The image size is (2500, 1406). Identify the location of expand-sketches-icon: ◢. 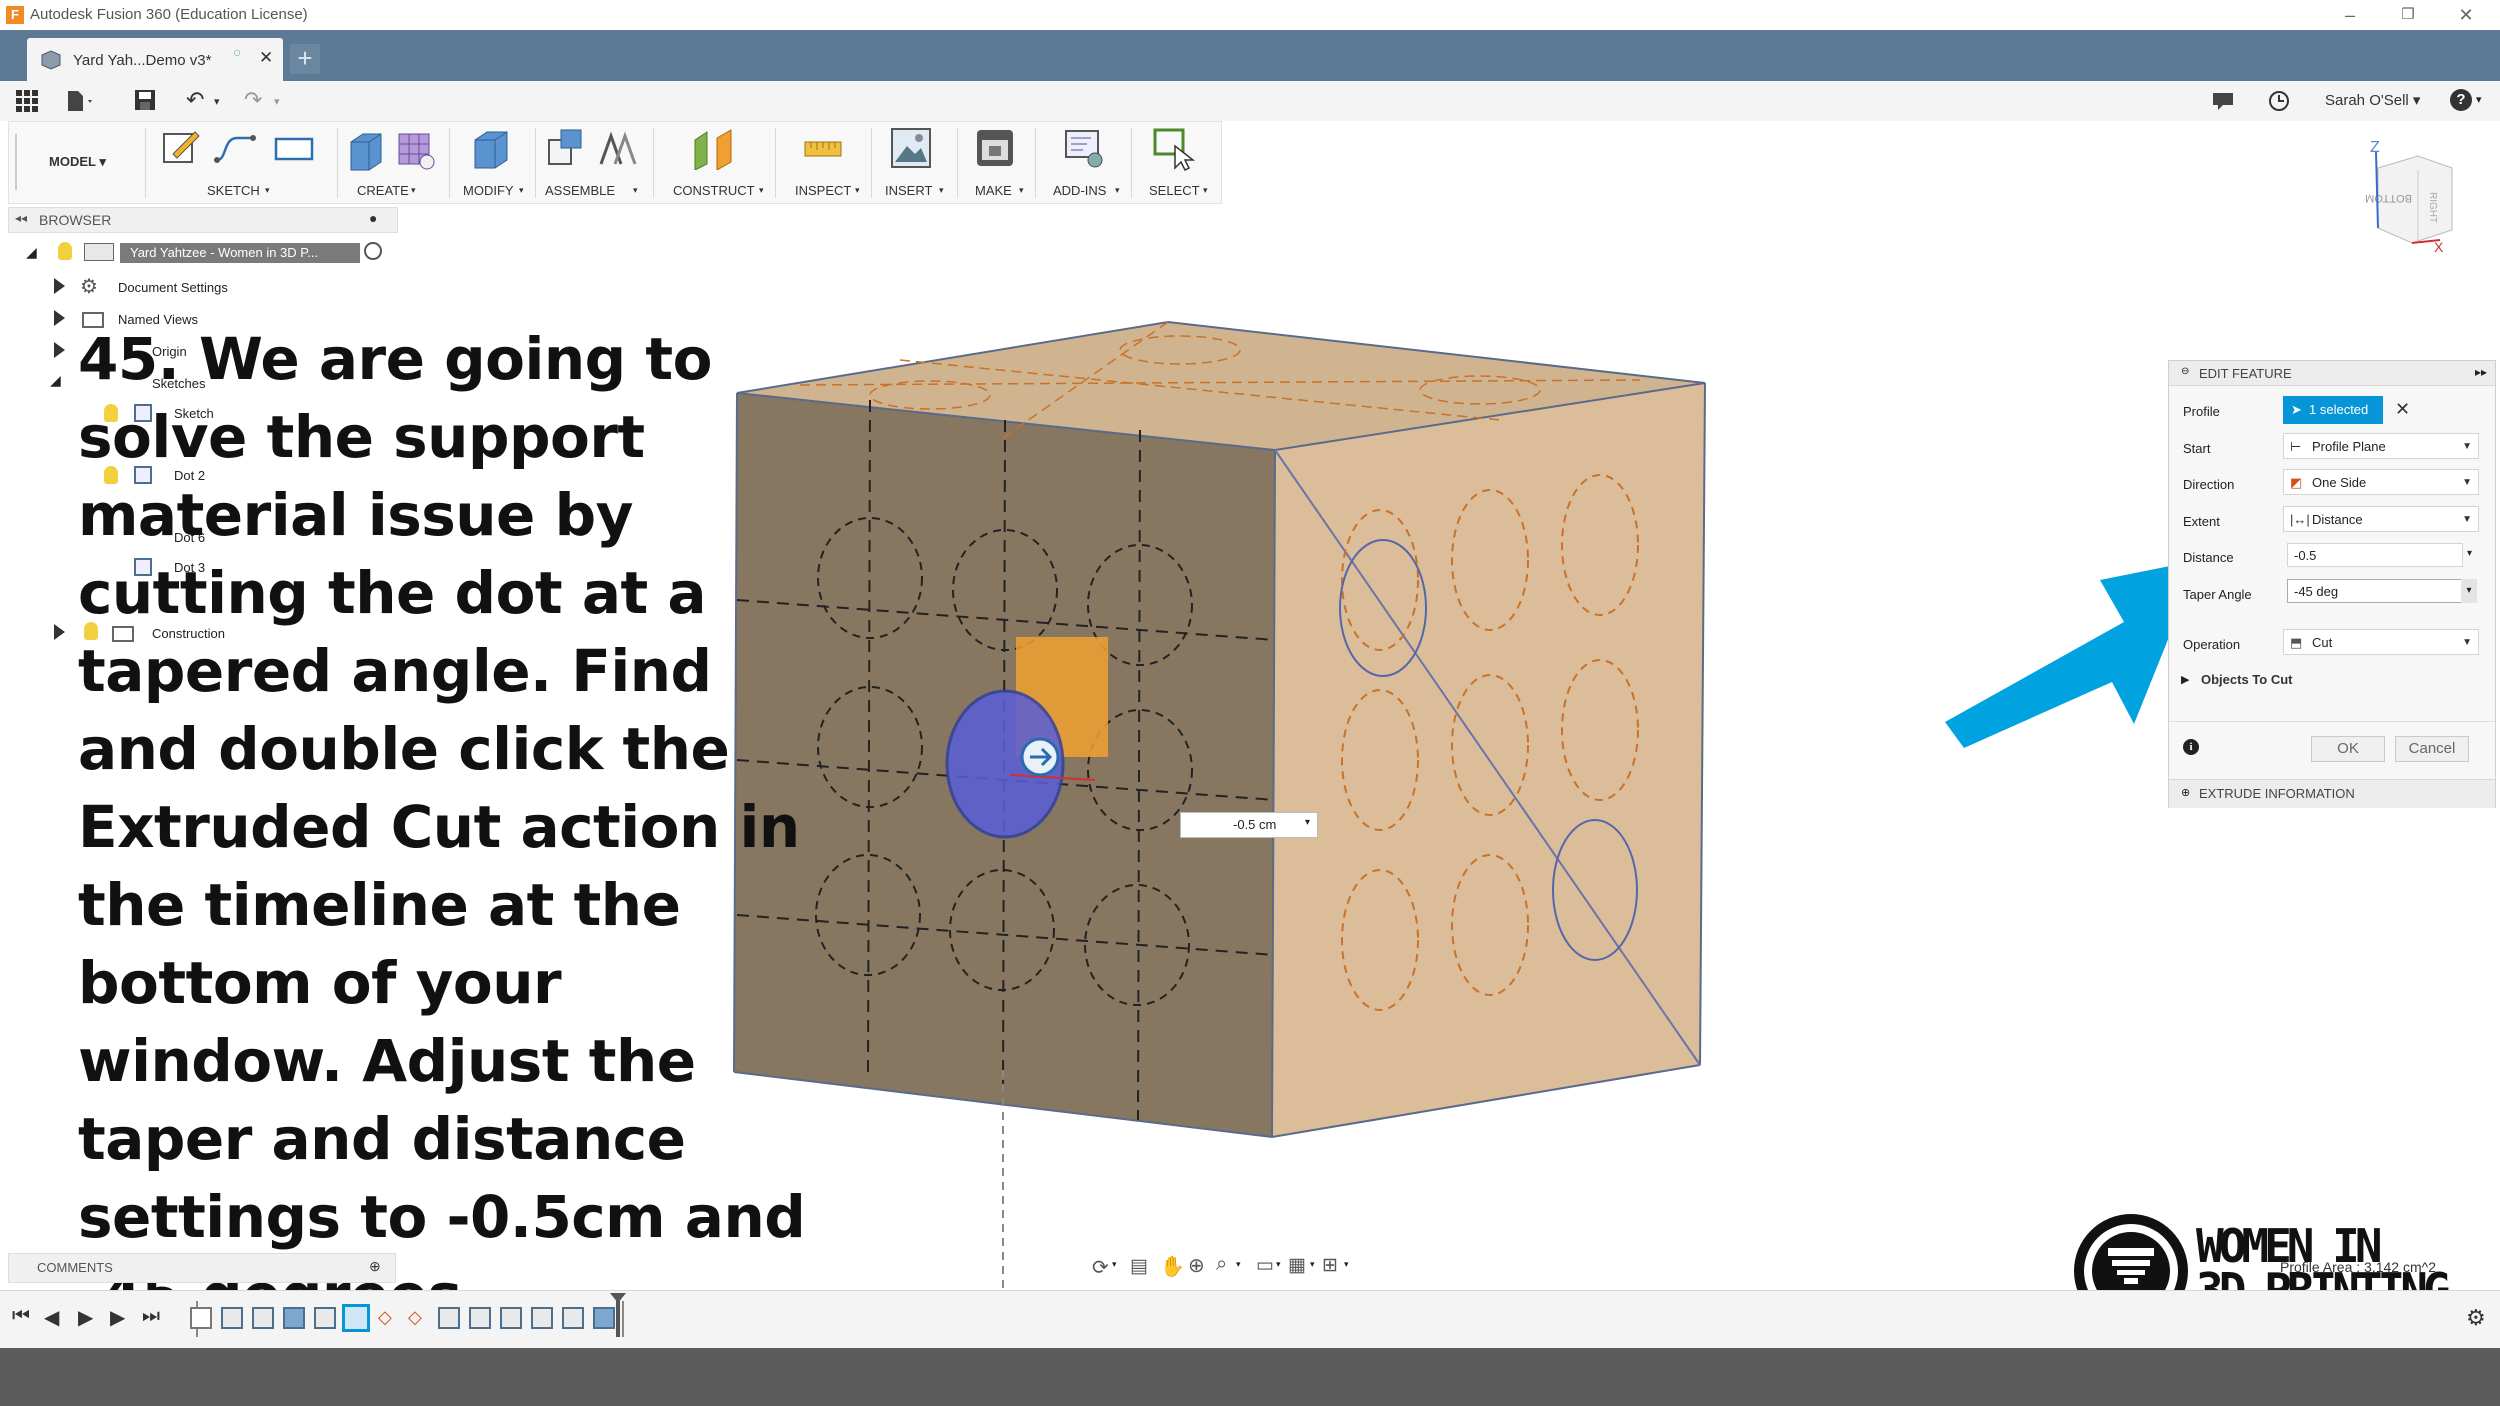
(55, 380).